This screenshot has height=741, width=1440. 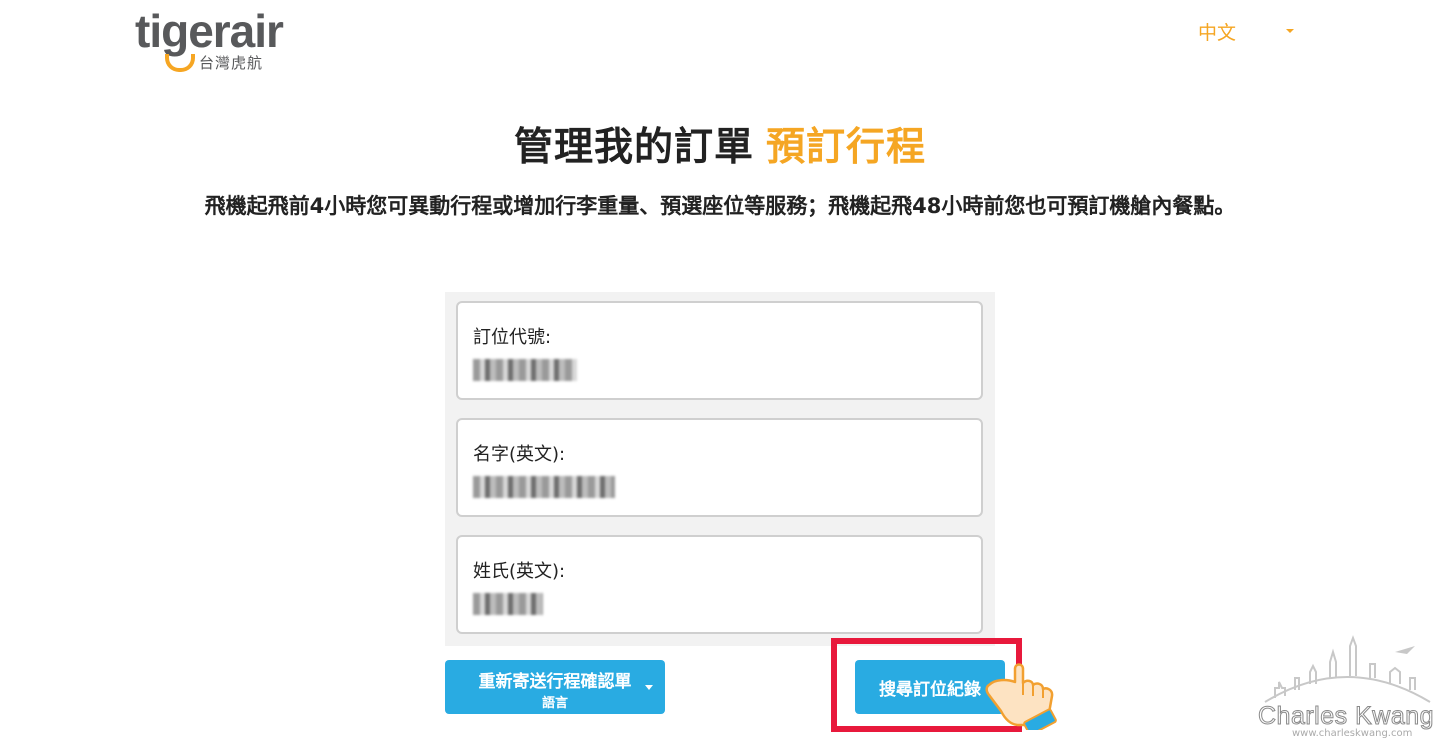 I want to click on last-name-field: 姓氏(英文): █████, so click(x=719, y=584).